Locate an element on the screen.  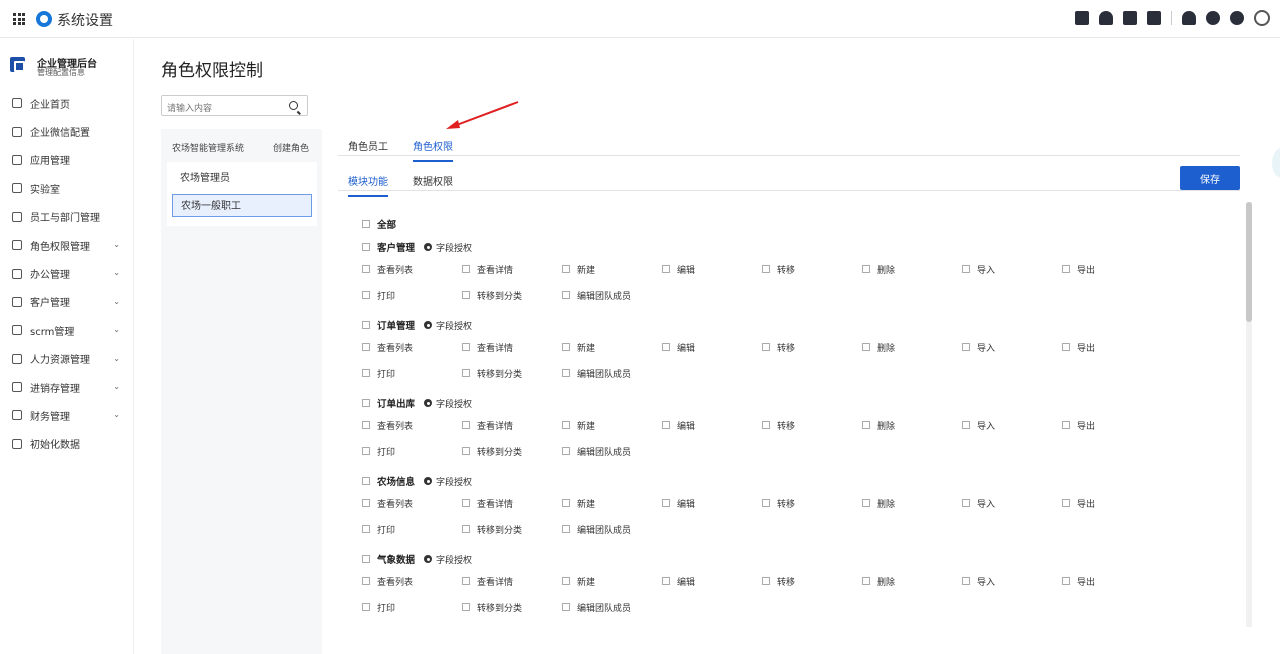
sidebar-item: 企业首页 is located at coordinates (67, 103).